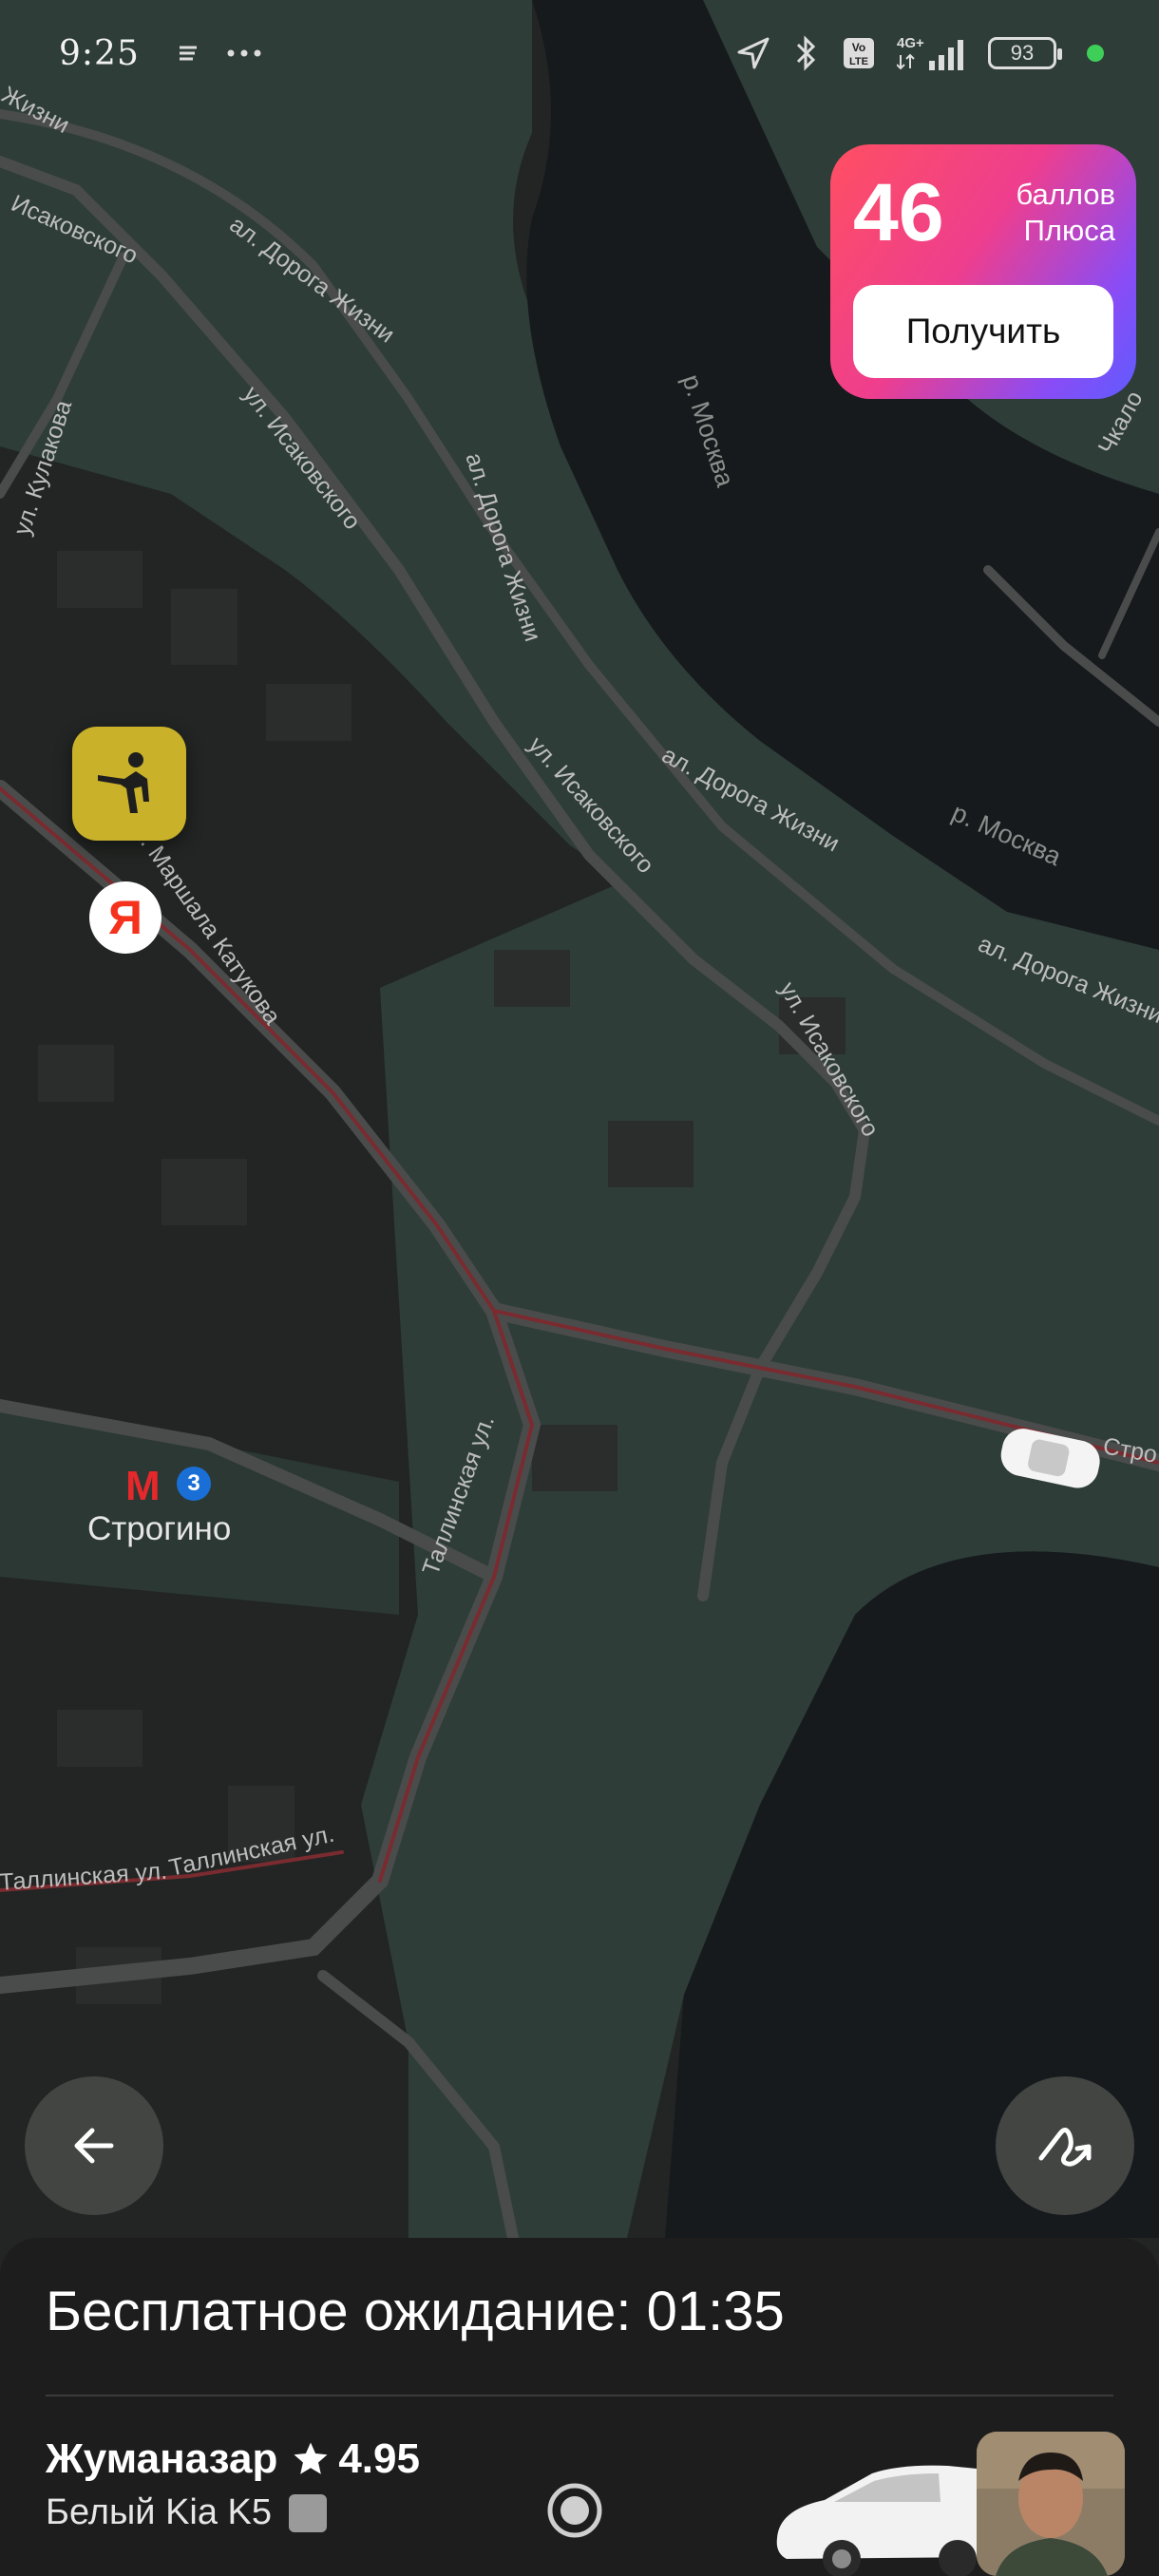 The width and height of the screenshot is (1159, 2576). I want to click on back-button, so click(94, 2145).